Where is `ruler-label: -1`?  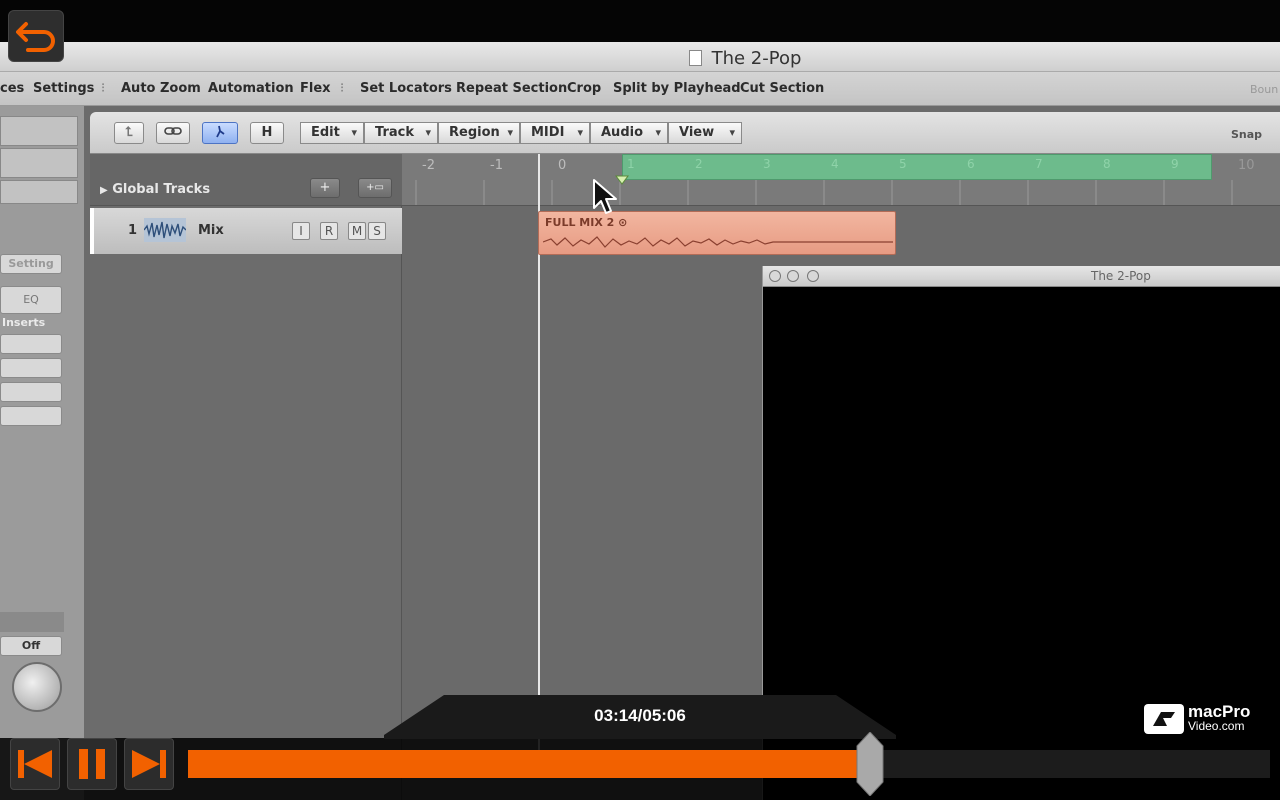 ruler-label: -1 is located at coordinates (496, 165).